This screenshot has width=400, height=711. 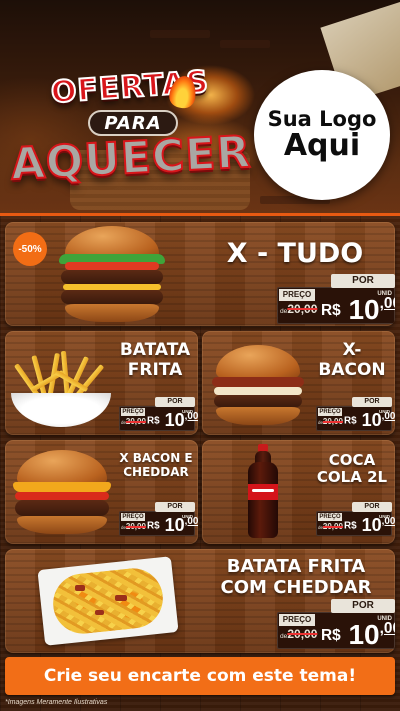 What do you see at coordinates (322, 119) in the screenshot?
I see `logo-line-1: Sua Logo` at bounding box center [322, 119].